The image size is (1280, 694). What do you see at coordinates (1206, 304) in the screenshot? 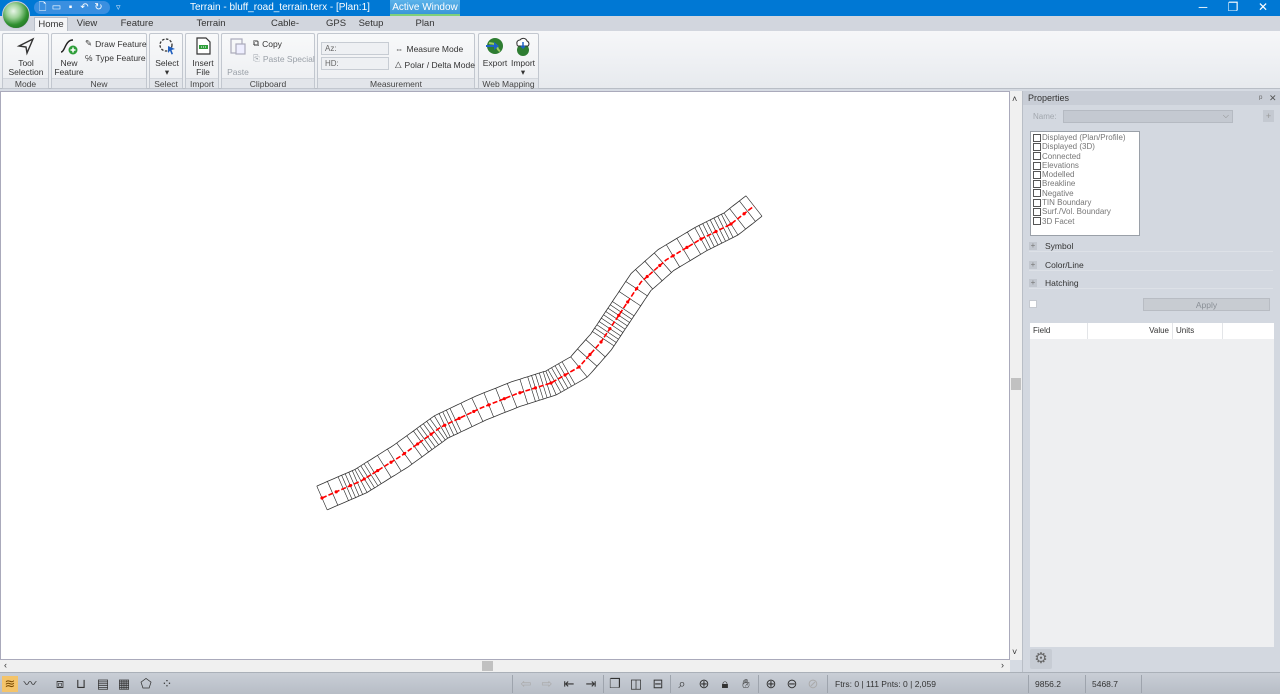
I see `apply-button: Apply` at bounding box center [1206, 304].